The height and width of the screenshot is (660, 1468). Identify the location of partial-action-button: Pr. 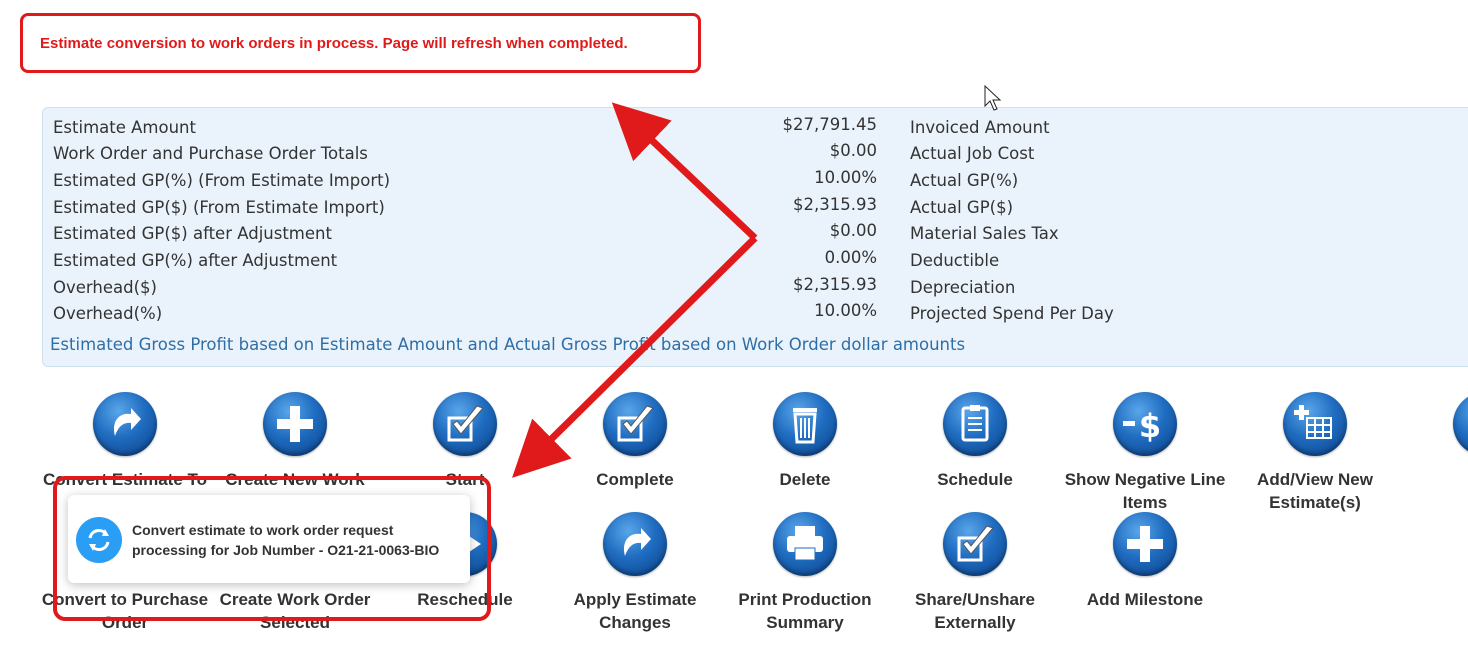
(1434, 441).